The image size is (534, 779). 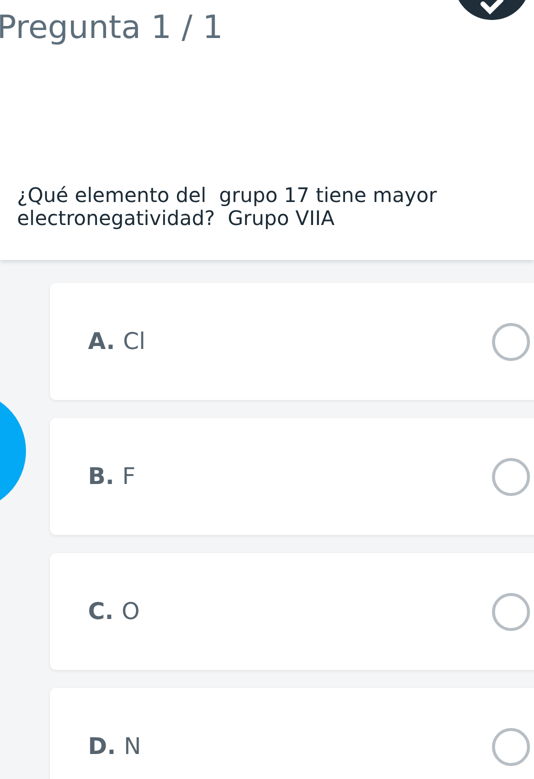 I want to click on answer-option: B. F, so click(x=292, y=476).